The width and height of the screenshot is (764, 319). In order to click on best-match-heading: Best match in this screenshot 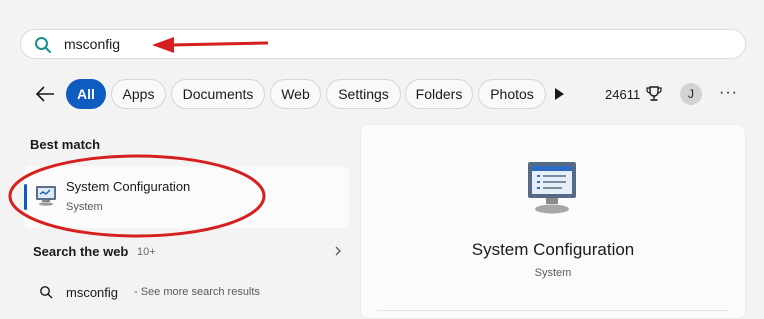, I will do `click(65, 144)`.